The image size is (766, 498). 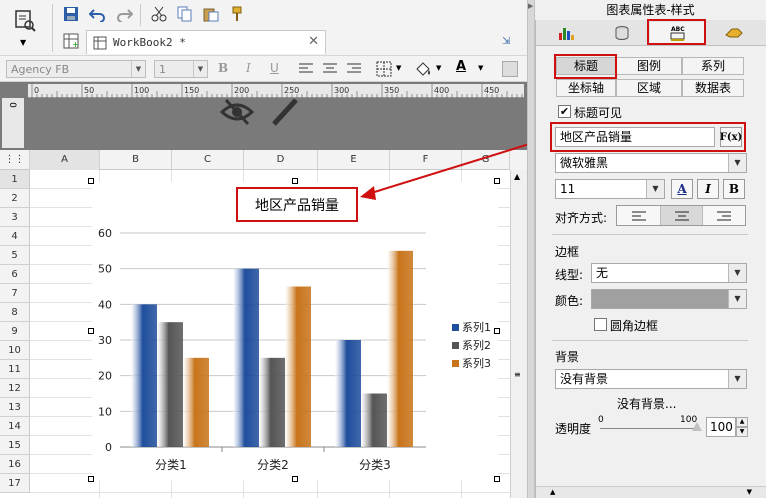 What do you see at coordinates (585, 66) in the screenshot?
I see `highlight-title-subtab` at bounding box center [585, 66].